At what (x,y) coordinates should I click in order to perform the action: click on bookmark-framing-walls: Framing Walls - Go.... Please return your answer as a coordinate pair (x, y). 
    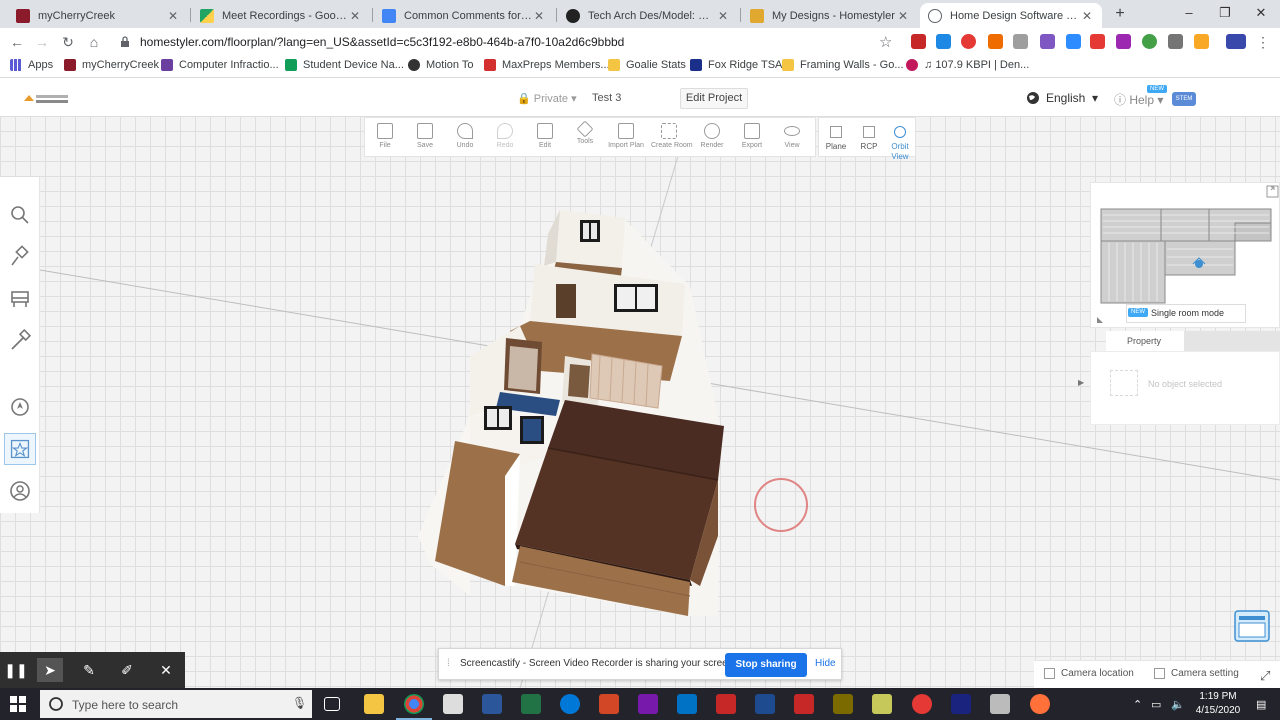
    Looking at the image, I should click on (843, 65).